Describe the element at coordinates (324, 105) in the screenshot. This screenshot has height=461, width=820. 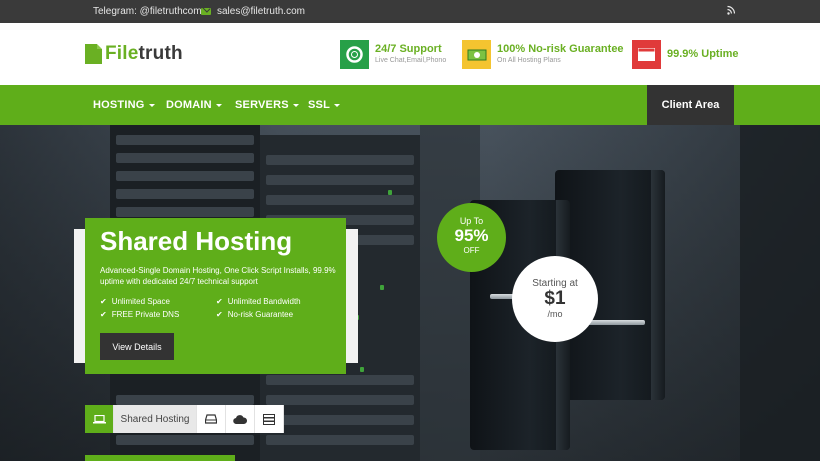
I see `nav-ssl: SSL` at that location.